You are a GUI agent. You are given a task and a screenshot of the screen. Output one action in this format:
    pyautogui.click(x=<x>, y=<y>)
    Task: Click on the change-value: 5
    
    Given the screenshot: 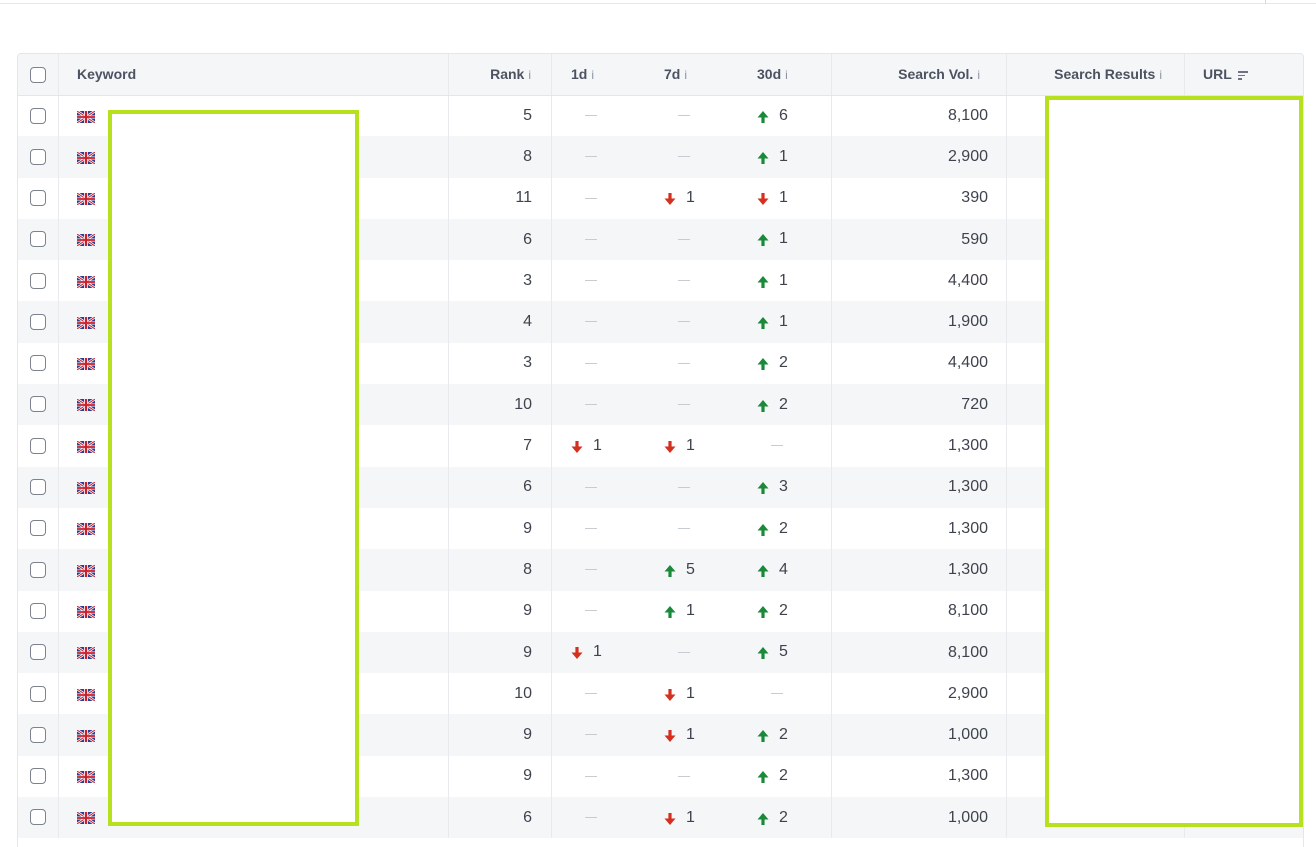 What is the action you would take?
    pyautogui.click(x=783, y=652)
    